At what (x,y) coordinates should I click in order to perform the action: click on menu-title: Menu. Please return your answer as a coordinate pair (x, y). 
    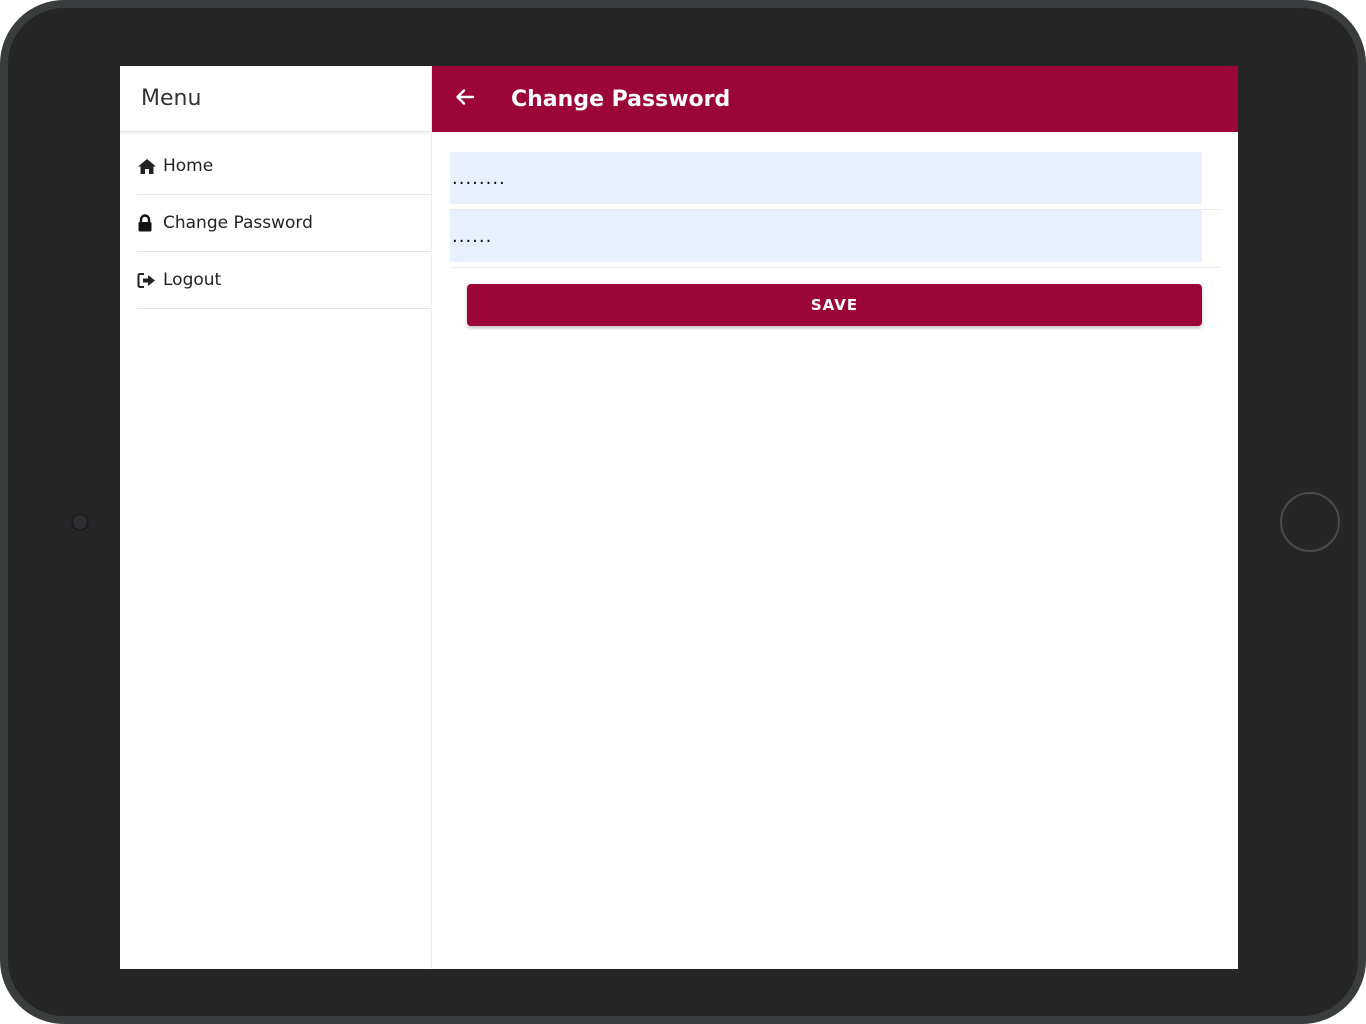
    Looking at the image, I should click on (275, 99).